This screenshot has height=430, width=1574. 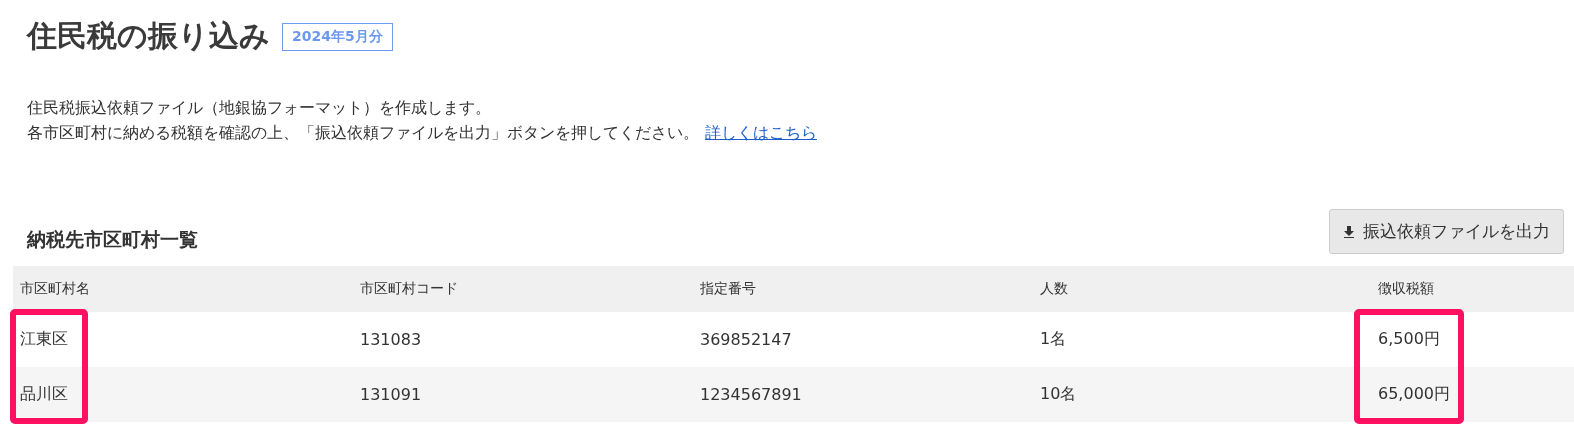 I want to click on download-icon, so click(x=1349, y=231).